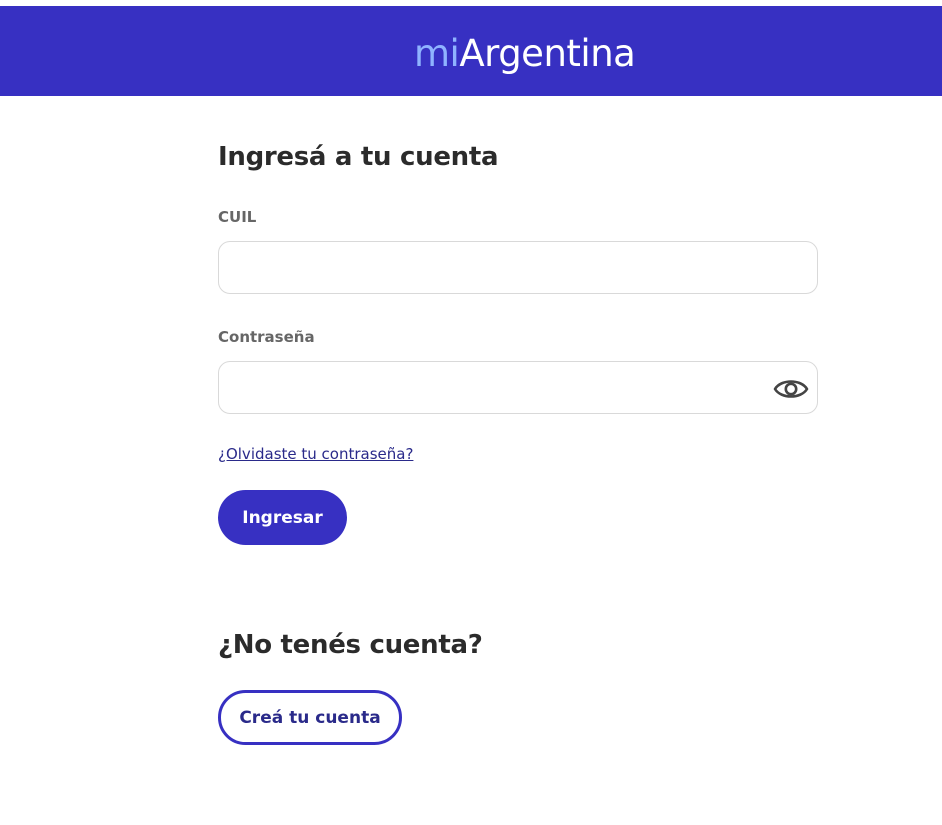 This screenshot has height=825, width=942. What do you see at coordinates (315, 454) in the screenshot?
I see `forgot-password-link: ¿Olvidaste tu contraseña?` at bounding box center [315, 454].